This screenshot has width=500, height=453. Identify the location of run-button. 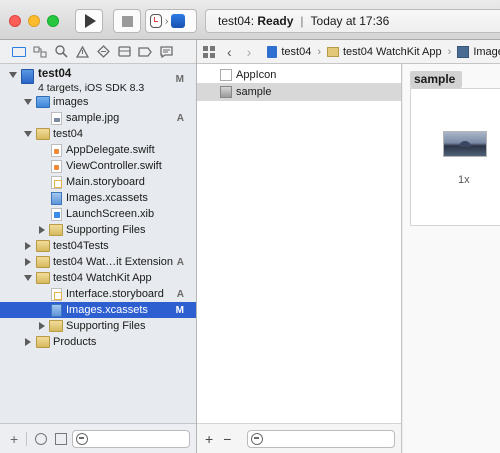
(89, 21).